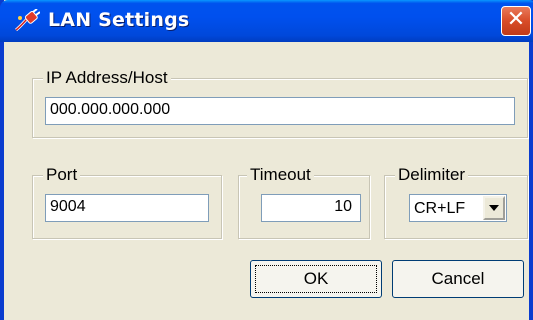 The width and height of the screenshot is (533, 320). Describe the element at coordinates (27, 20) in the screenshot. I see `cable-plug-icon` at that location.